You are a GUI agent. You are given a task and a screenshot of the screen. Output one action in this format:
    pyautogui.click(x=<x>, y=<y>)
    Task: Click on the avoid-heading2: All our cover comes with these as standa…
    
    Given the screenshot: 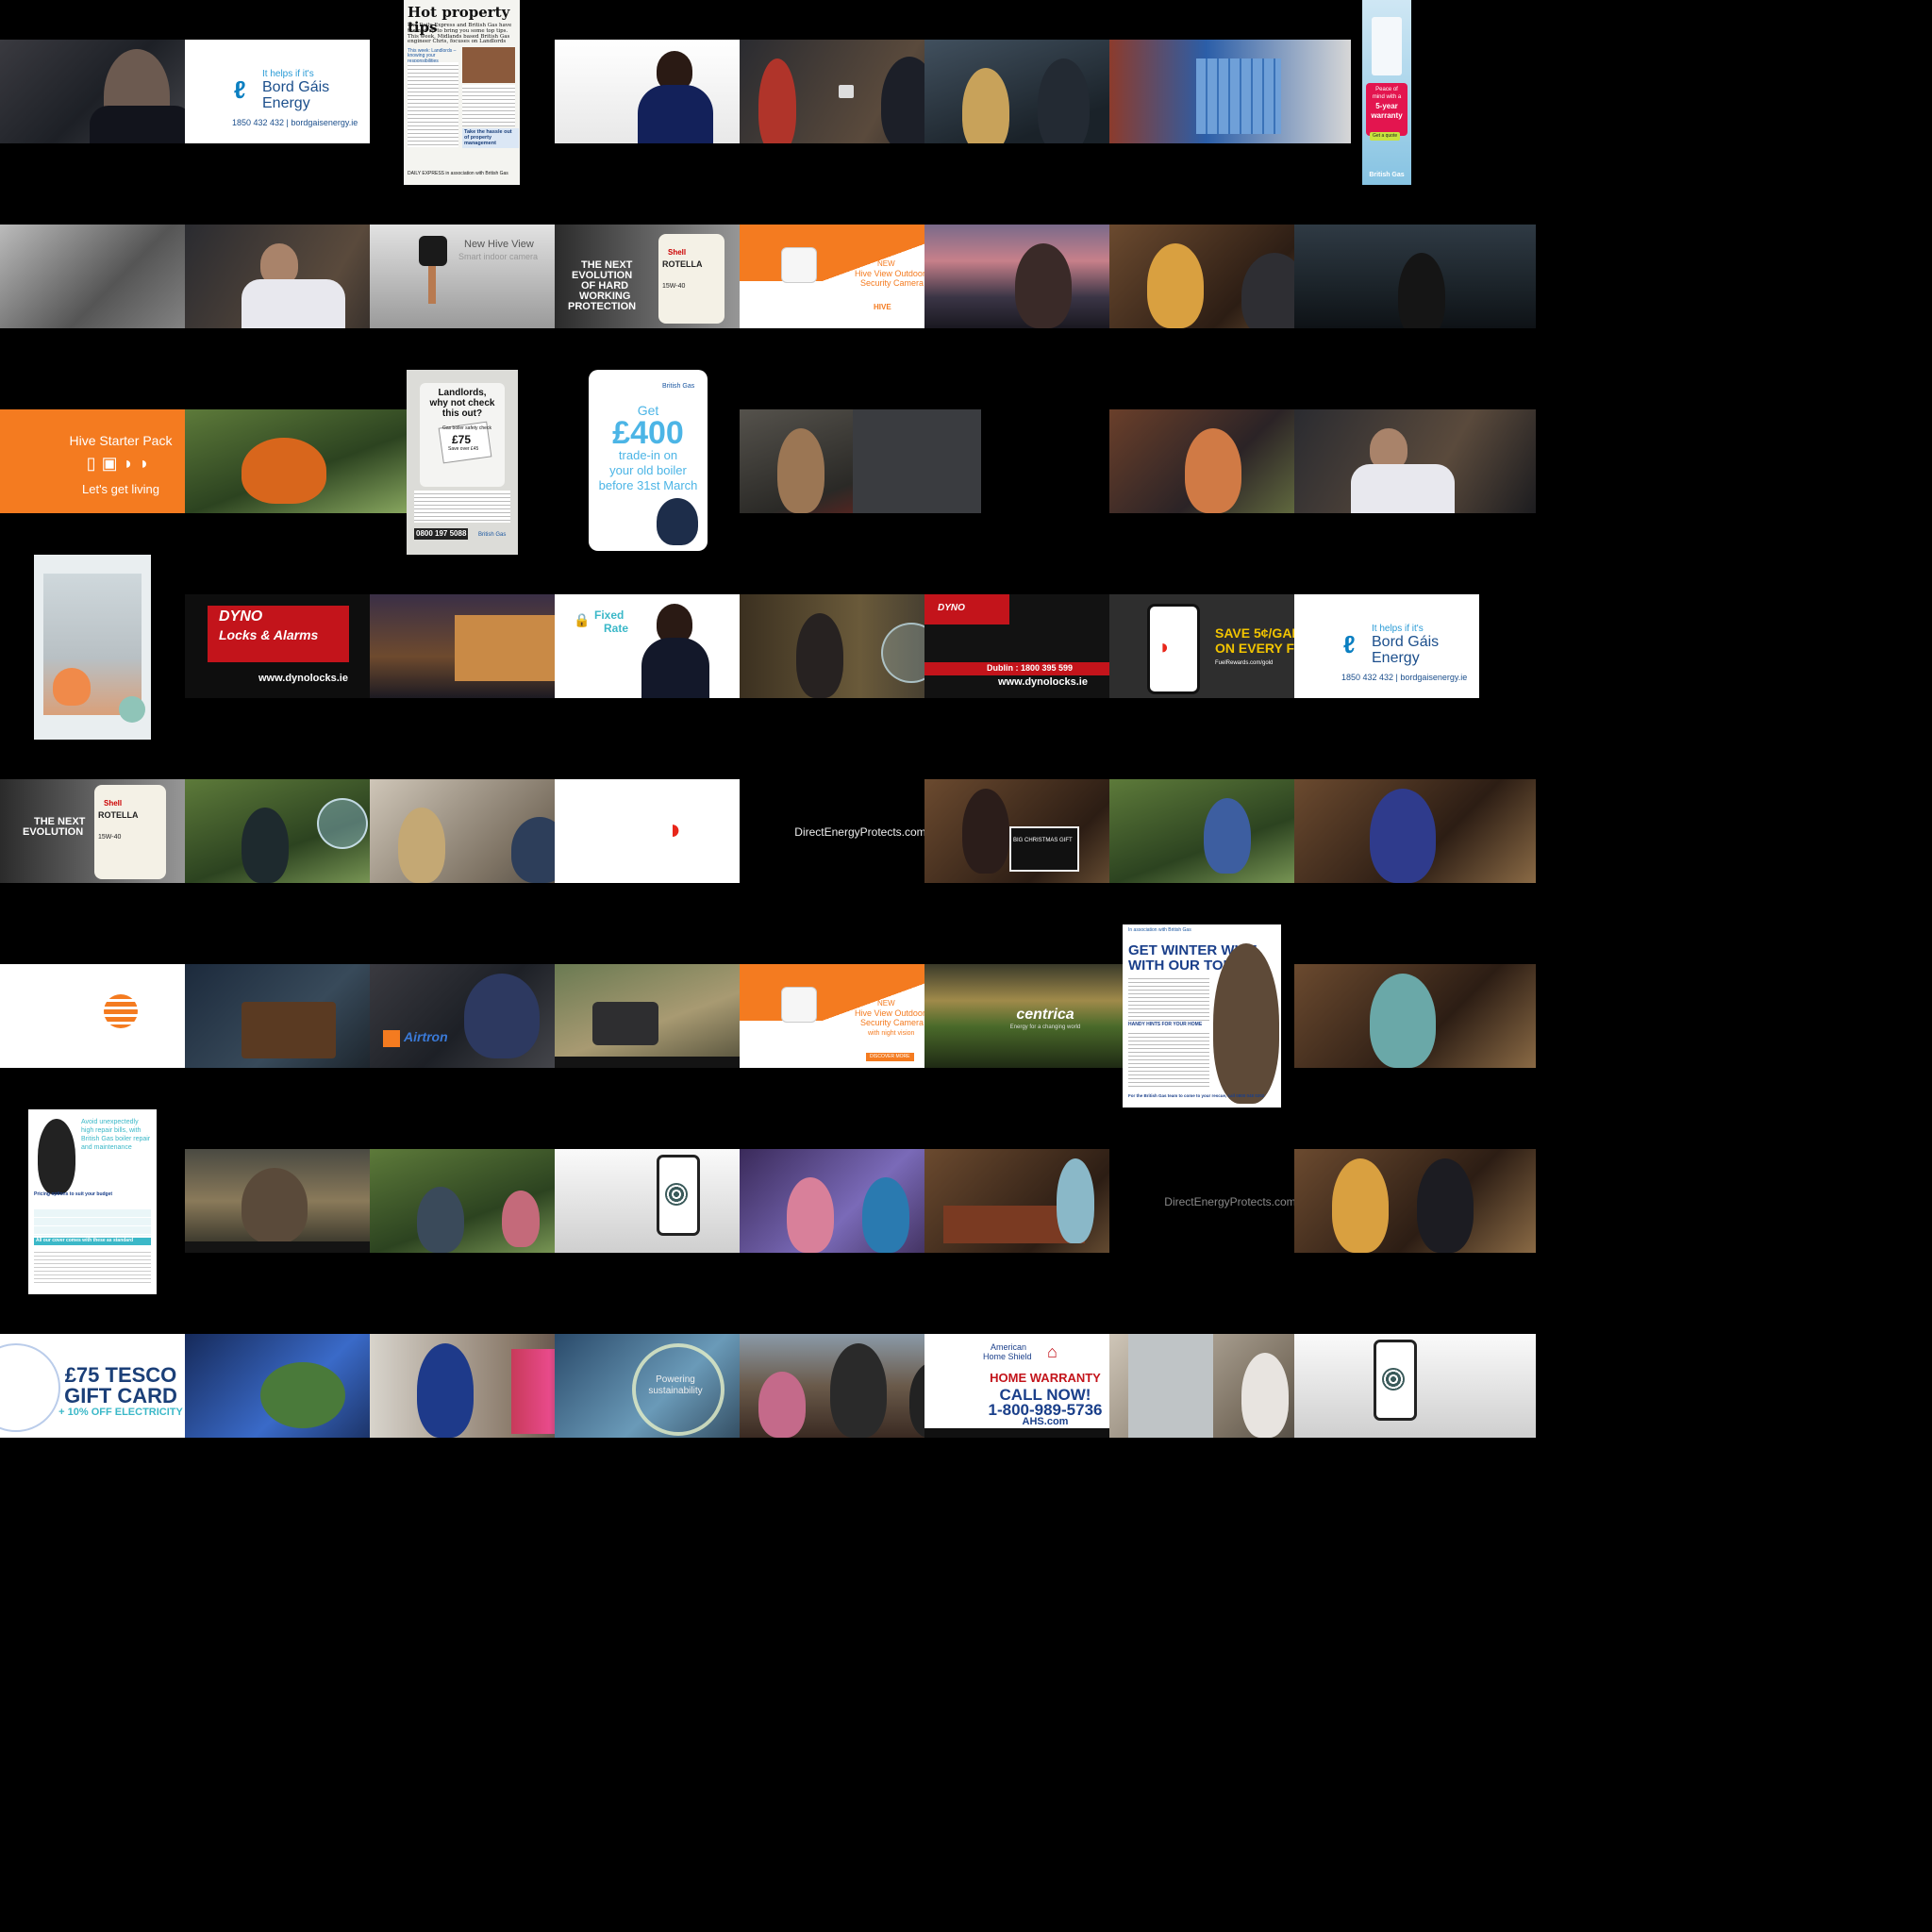 What is the action you would take?
    pyautogui.click(x=85, y=1241)
    